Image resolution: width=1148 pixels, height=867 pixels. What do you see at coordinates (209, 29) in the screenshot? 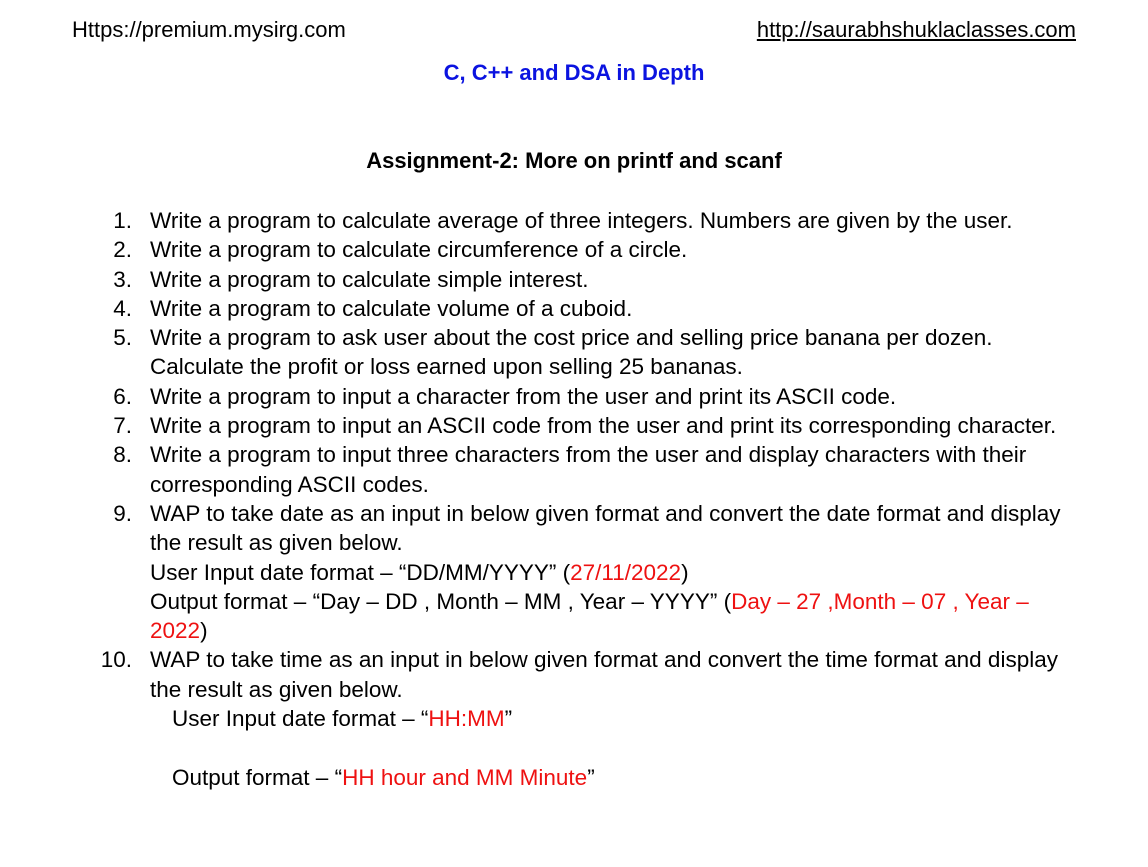
I see `header-left-url: Https://premium.mysirg.com` at bounding box center [209, 29].